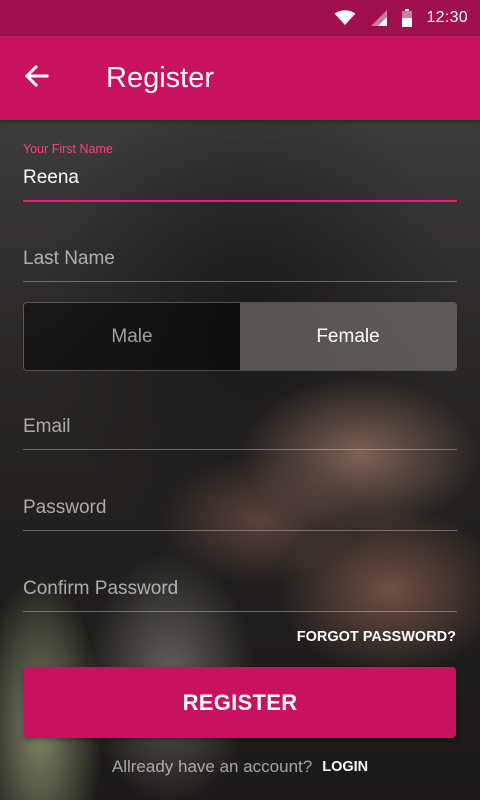 Image resolution: width=480 pixels, height=800 pixels. Describe the element at coordinates (47, 426) in the screenshot. I see `email-placeholder: Email` at that location.